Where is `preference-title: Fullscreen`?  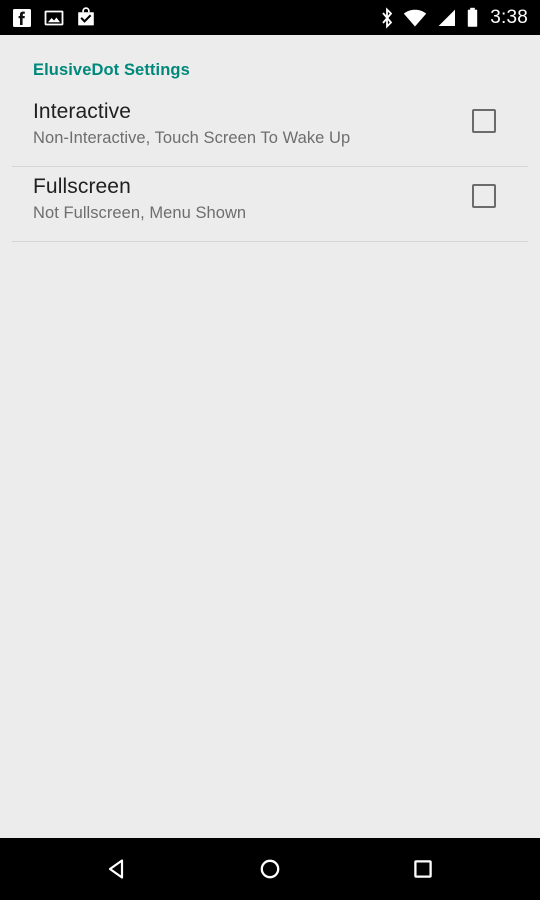
preference-title: Fullscreen is located at coordinates (82, 186).